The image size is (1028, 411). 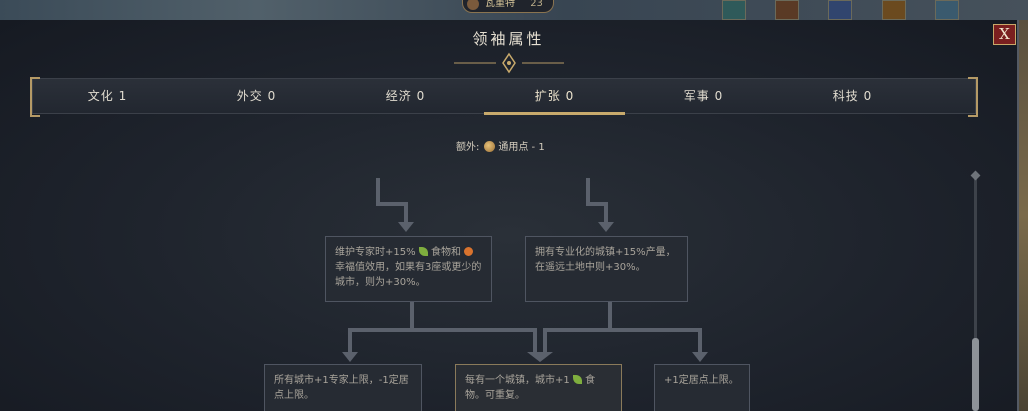 What do you see at coordinates (469, 251) in the screenshot?
I see `happiness-icon` at bounding box center [469, 251].